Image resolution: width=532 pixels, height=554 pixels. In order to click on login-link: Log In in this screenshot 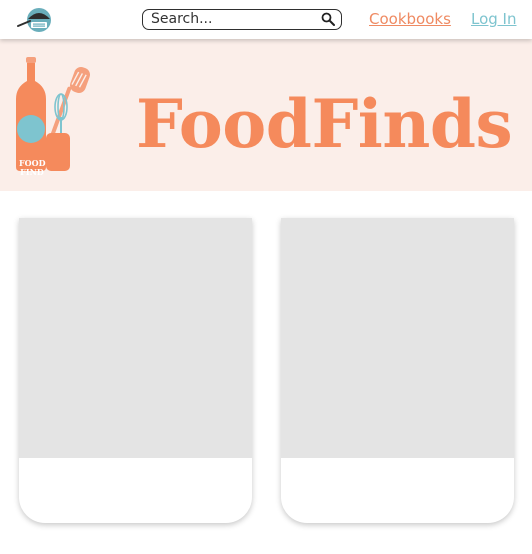, I will do `click(494, 19)`.